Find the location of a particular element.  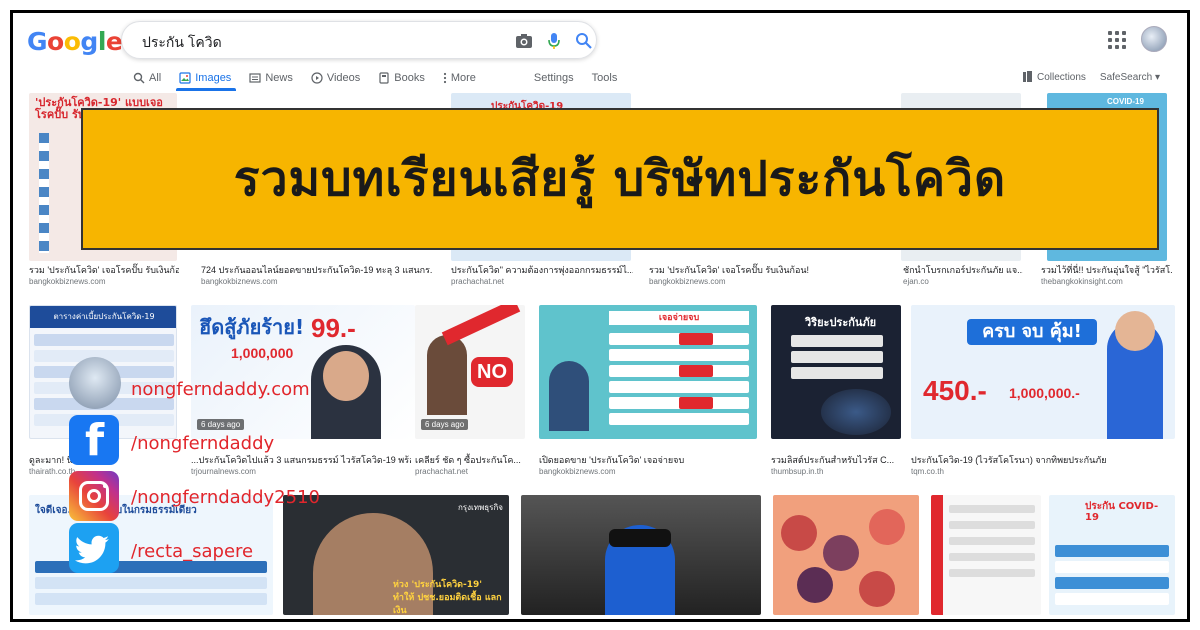

thumb-text: ประกัน COVID-19 is located at coordinates (1122, 512).